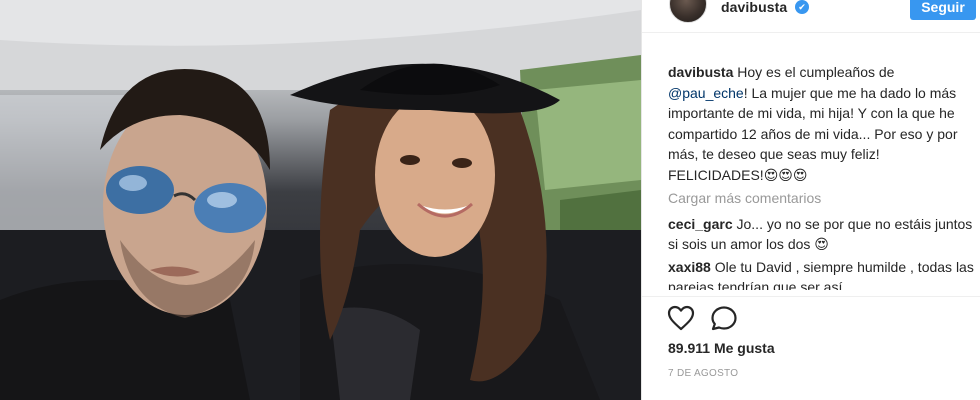 The image size is (980, 400). I want to click on likes-count: 89.911 Me gusta, so click(721, 348).